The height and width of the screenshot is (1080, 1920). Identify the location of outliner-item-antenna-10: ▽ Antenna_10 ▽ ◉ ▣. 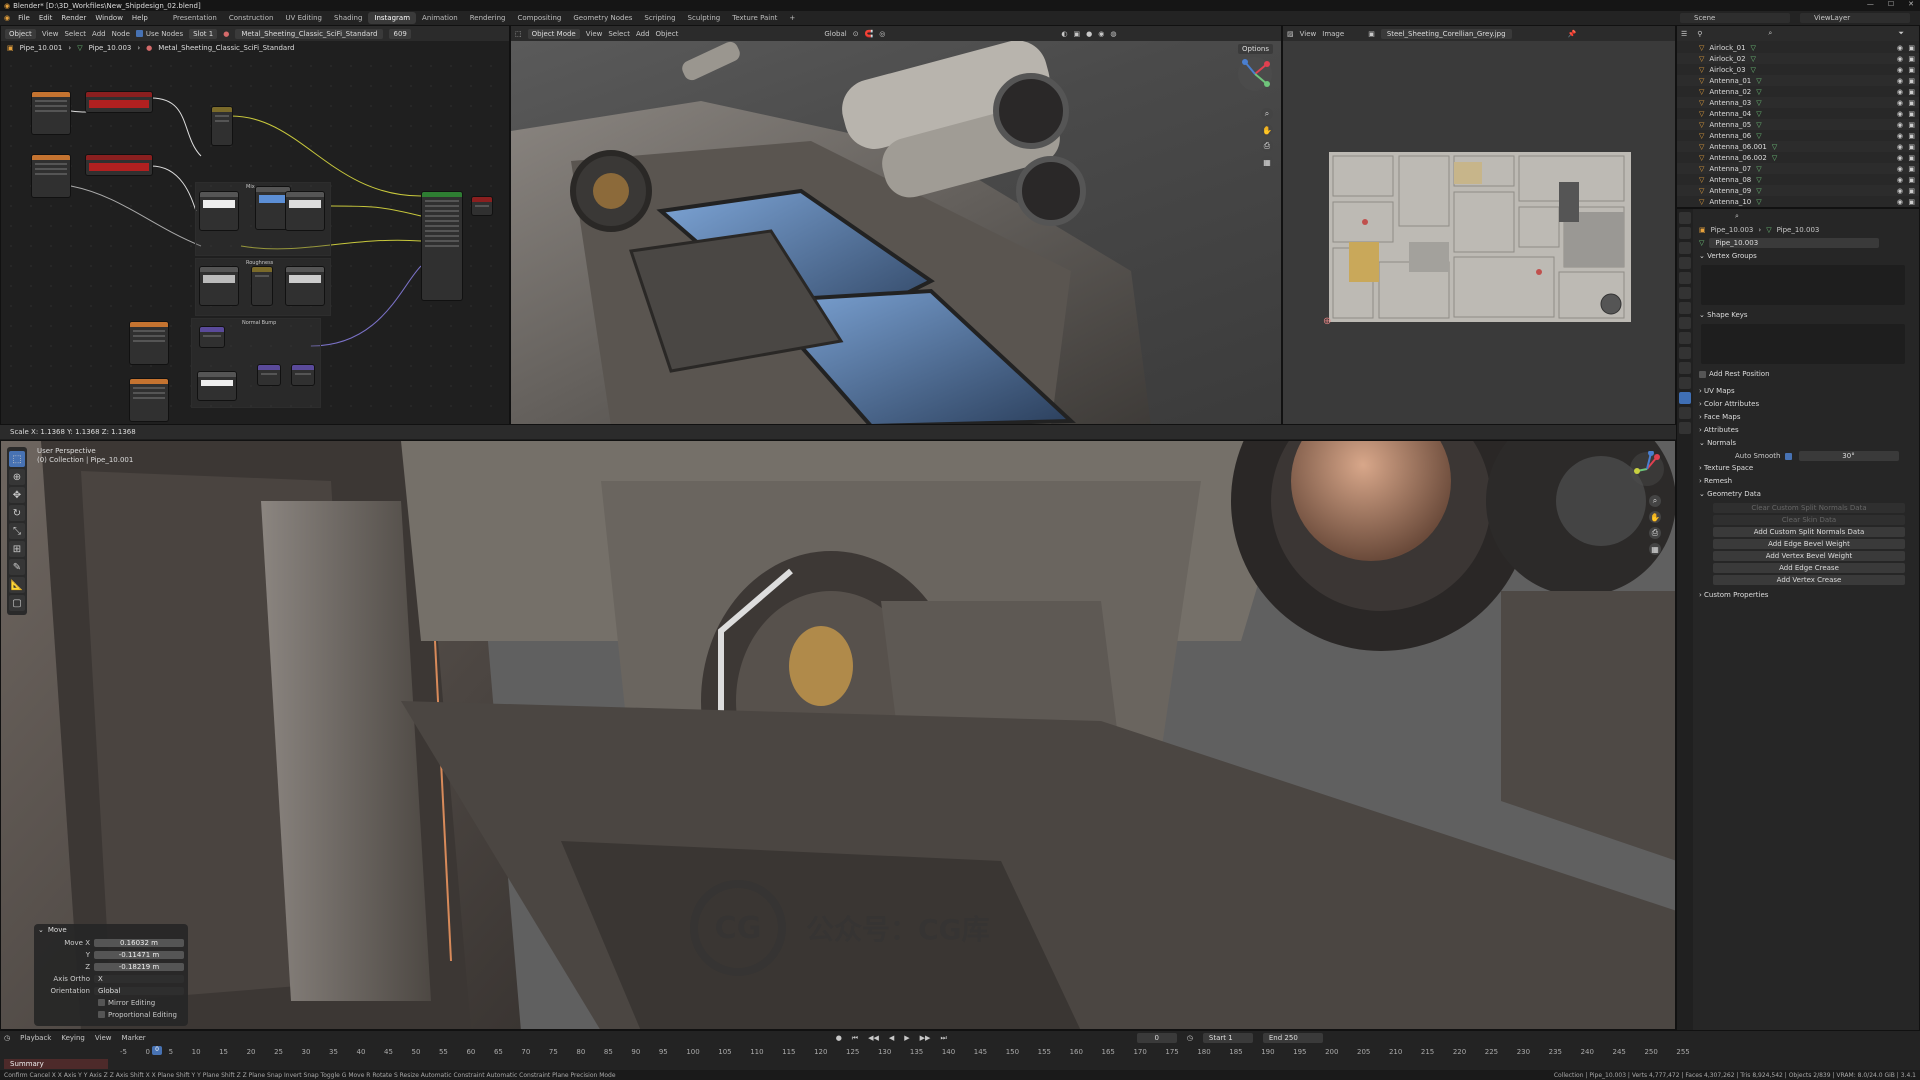
(1798, 201).